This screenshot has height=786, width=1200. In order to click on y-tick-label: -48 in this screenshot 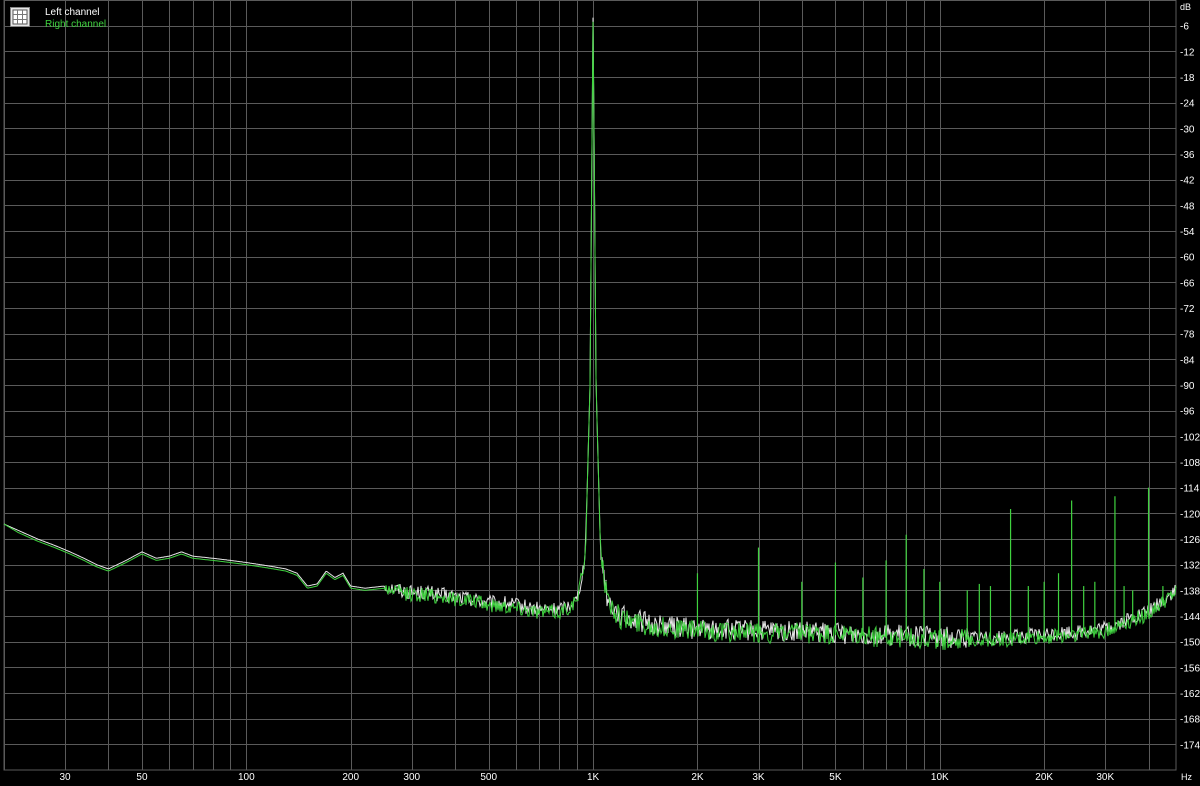, I will do `click(1187, 206)`.